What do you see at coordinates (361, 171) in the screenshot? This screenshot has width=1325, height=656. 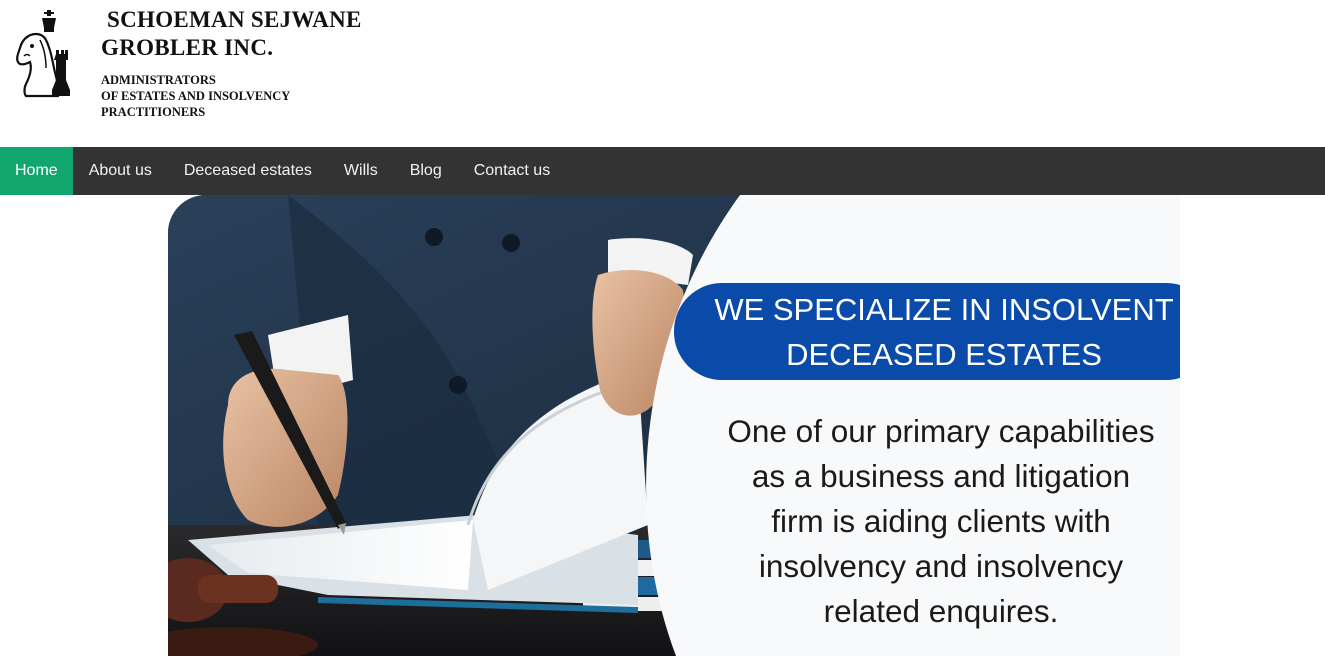 I see `nav-item-wills: Wills` at bounding box center [361, 171].